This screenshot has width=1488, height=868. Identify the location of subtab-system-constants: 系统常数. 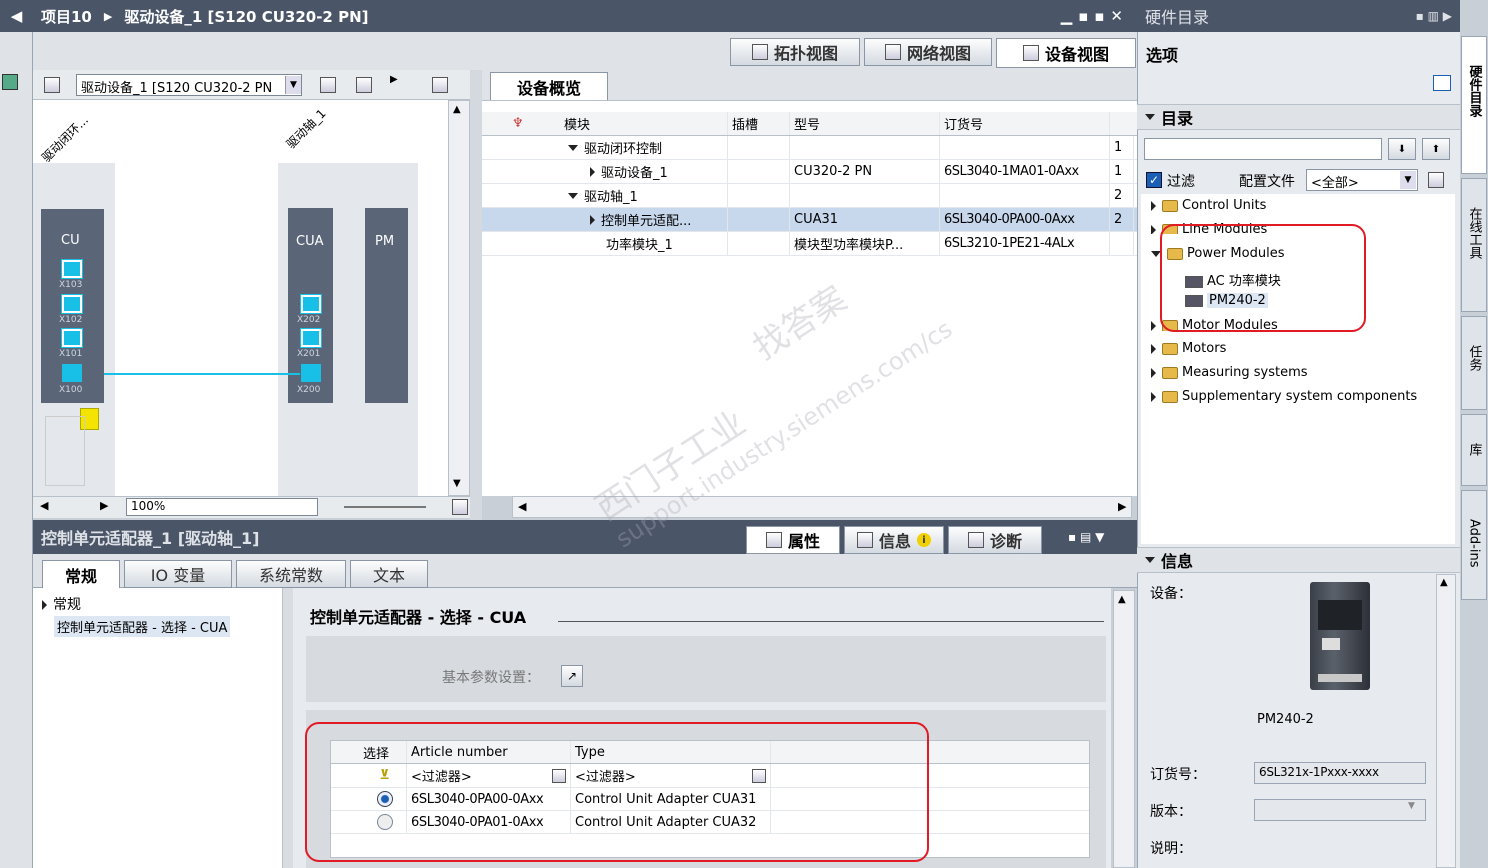
(291, 574).